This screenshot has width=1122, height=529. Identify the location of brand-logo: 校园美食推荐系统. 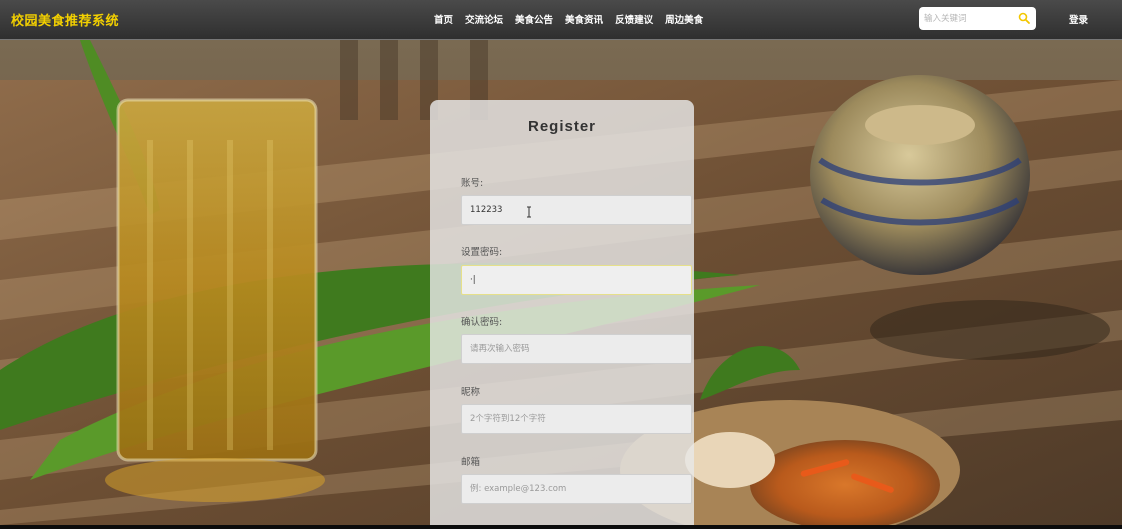
(65, 19).